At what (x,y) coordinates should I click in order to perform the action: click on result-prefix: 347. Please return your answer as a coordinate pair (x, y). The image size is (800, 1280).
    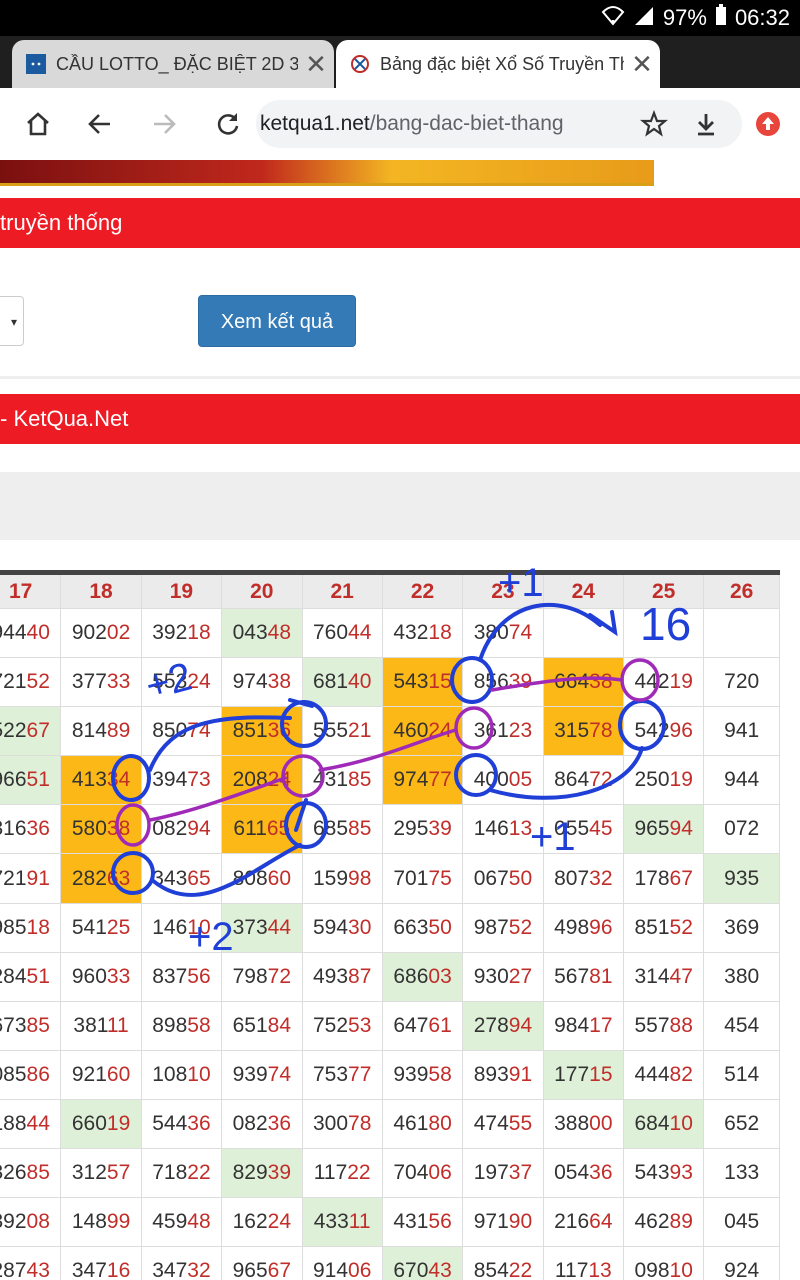
    Looking at the image, I should click on (89, 1269).